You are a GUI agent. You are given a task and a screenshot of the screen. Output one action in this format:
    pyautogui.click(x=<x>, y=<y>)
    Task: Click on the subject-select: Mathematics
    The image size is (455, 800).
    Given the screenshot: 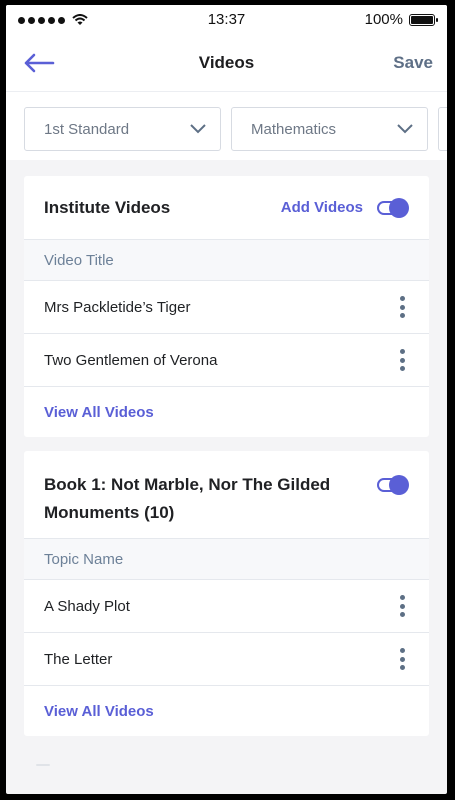 What is the action you would take?
    pyautogui.click(x=329, y=129)
    